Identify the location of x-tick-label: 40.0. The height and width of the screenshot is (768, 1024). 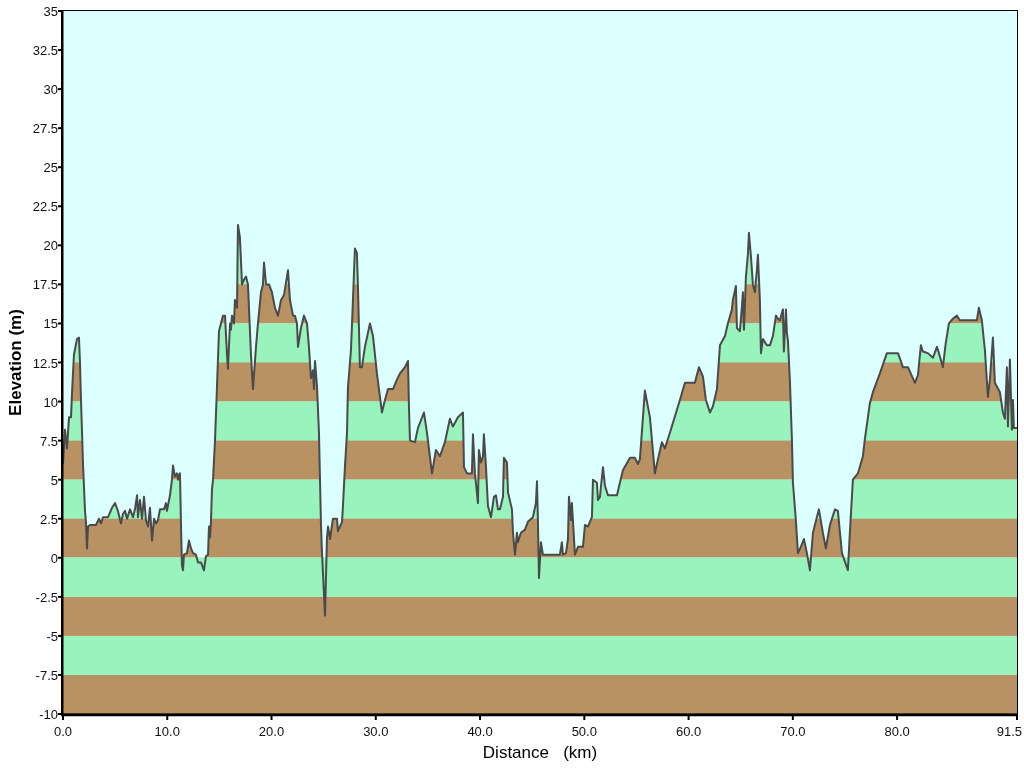
(480, 731).